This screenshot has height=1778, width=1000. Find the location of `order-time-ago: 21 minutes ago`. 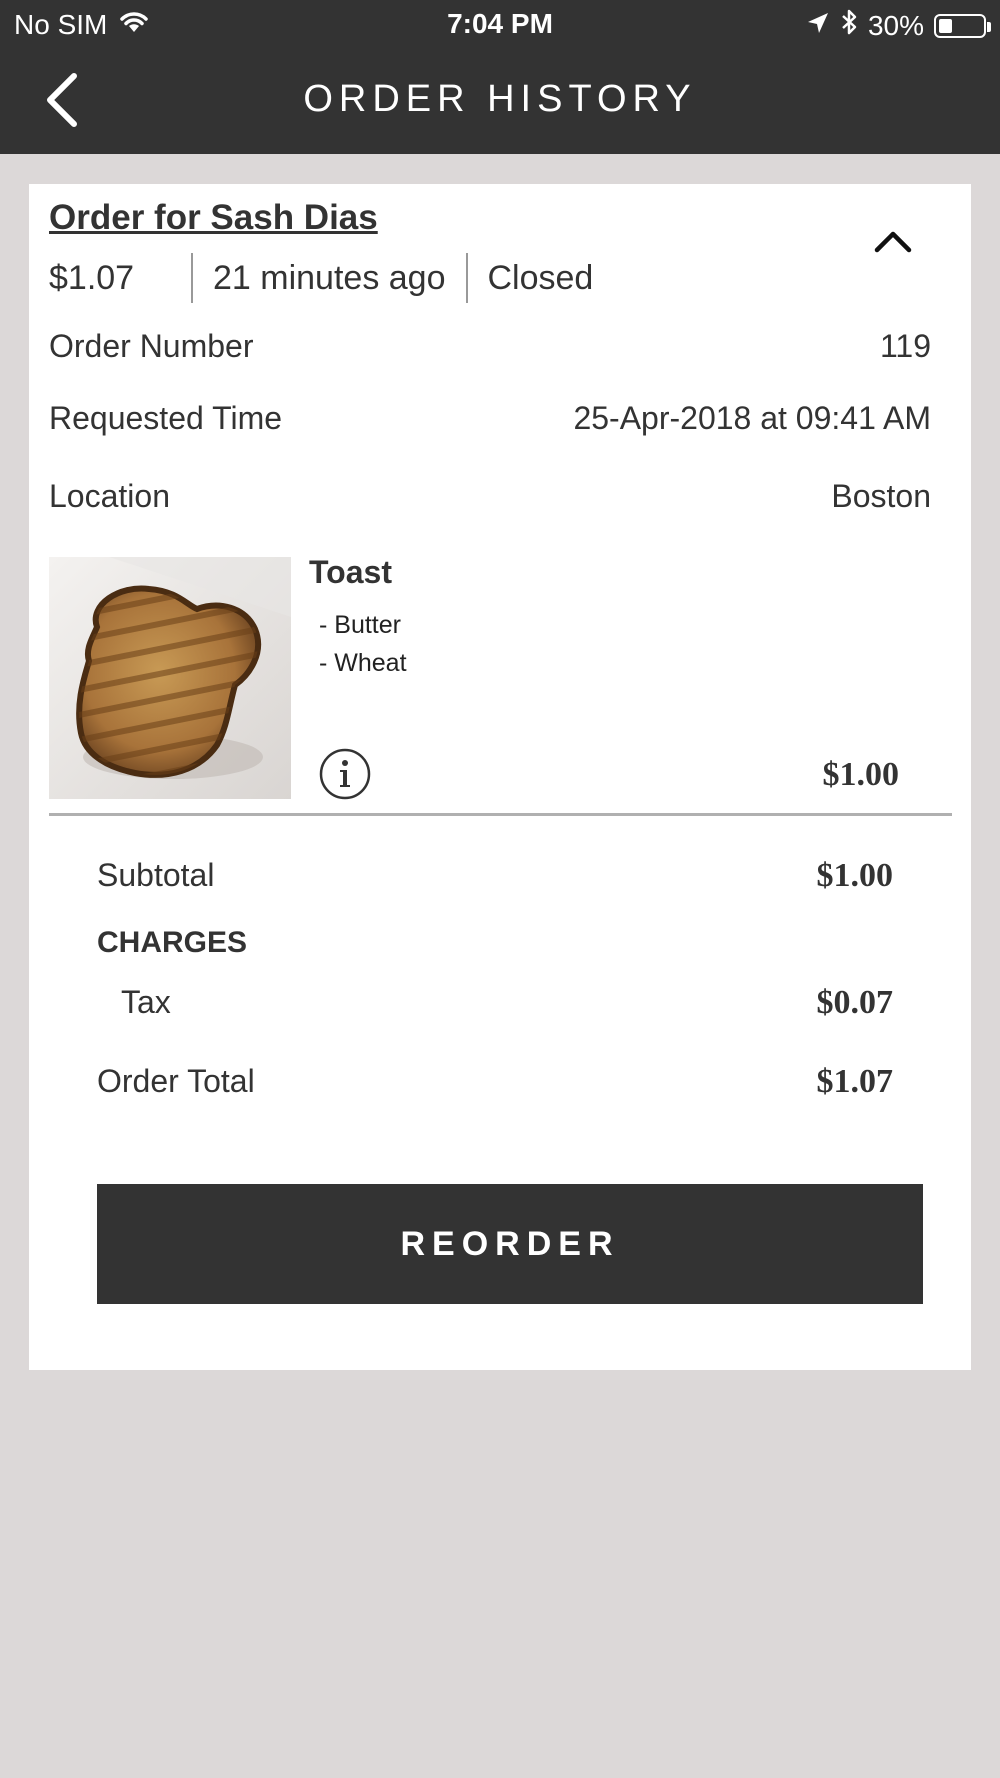

order-time-ago: 21 minutes ago is located at coordinates (329, 277).